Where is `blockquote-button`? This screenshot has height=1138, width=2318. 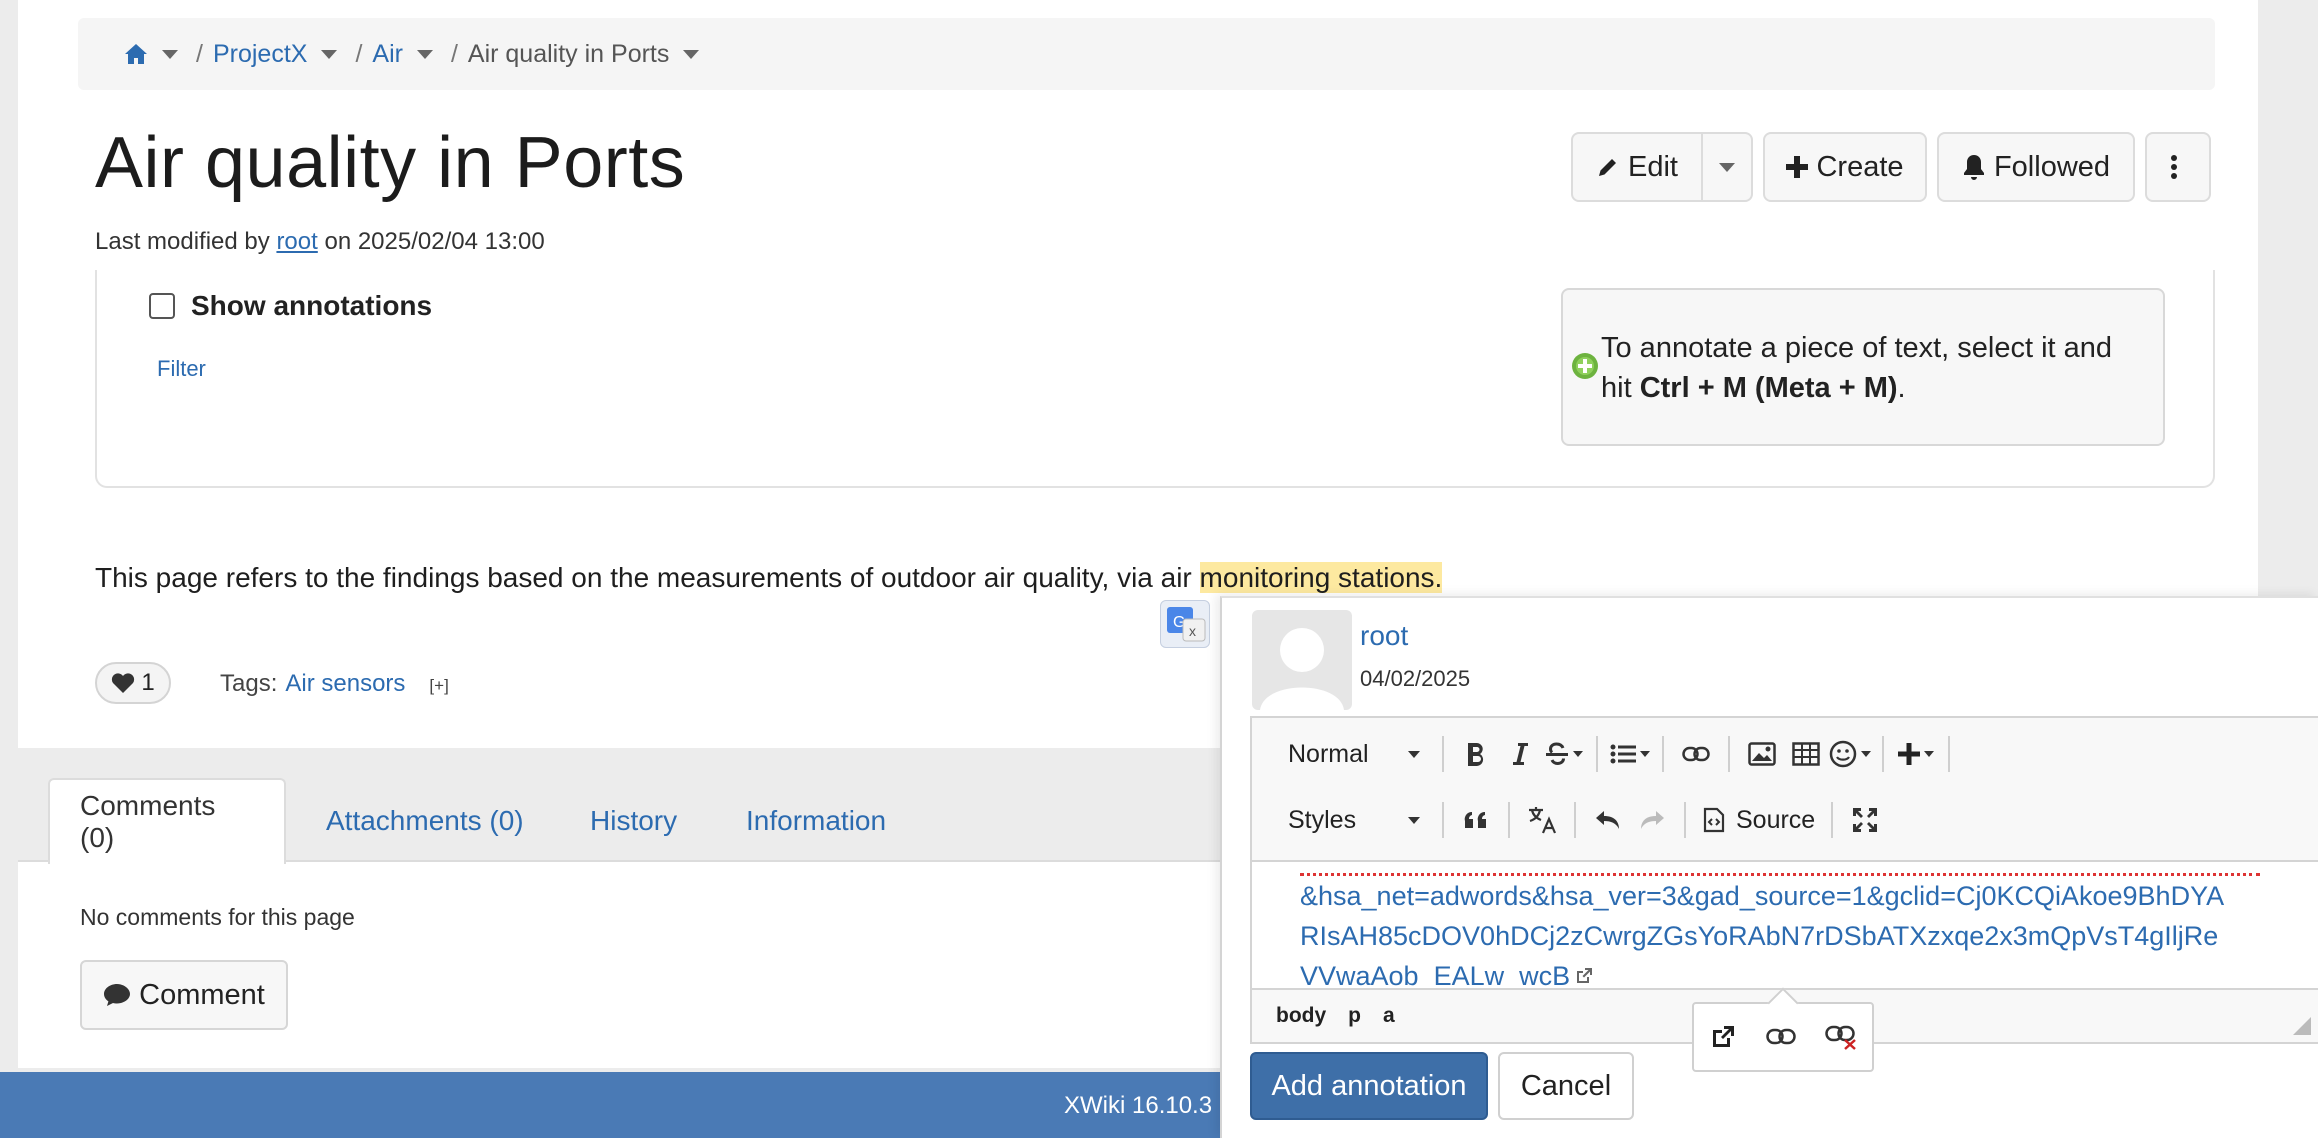
blockquote-button is located at coordinates (1476, 820).